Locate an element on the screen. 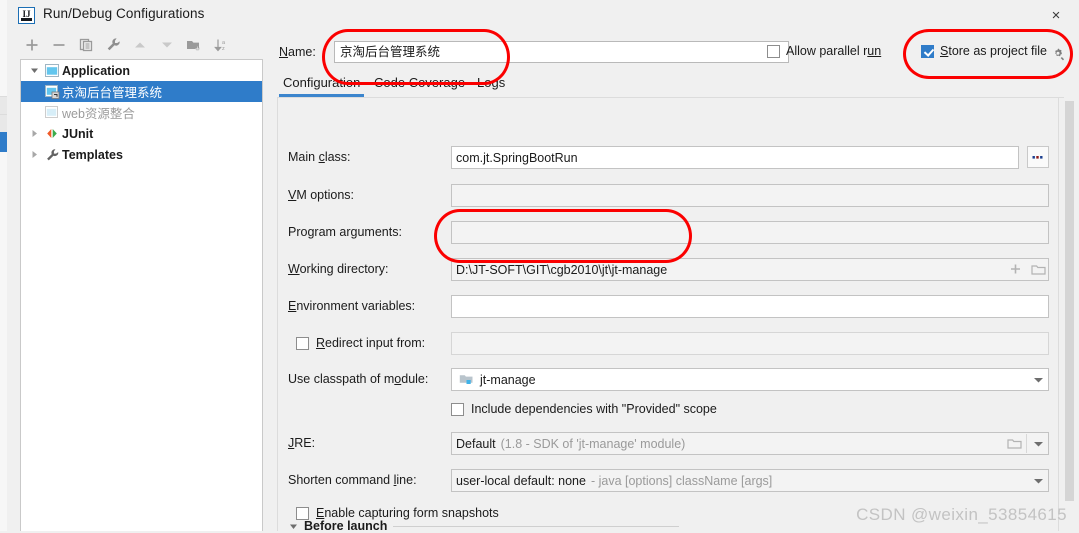 The width and height of the screenshot is (1079, 533). tree-item-templates: Templates is located at coordinates (141, 154).